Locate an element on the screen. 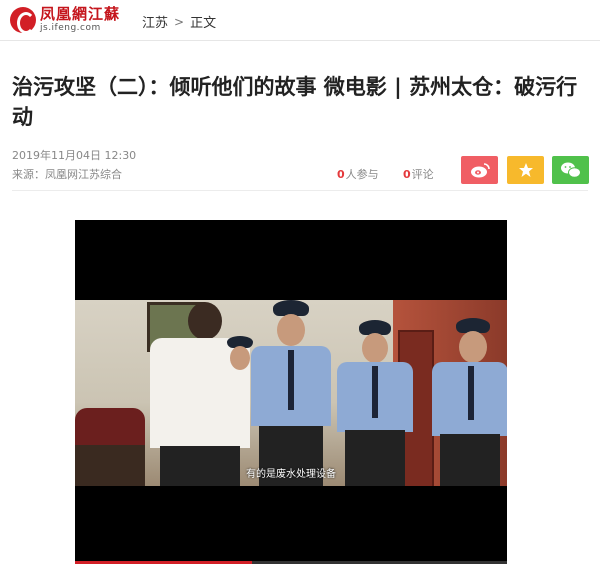  share-weibo-button is located at coordinates (479, 170).